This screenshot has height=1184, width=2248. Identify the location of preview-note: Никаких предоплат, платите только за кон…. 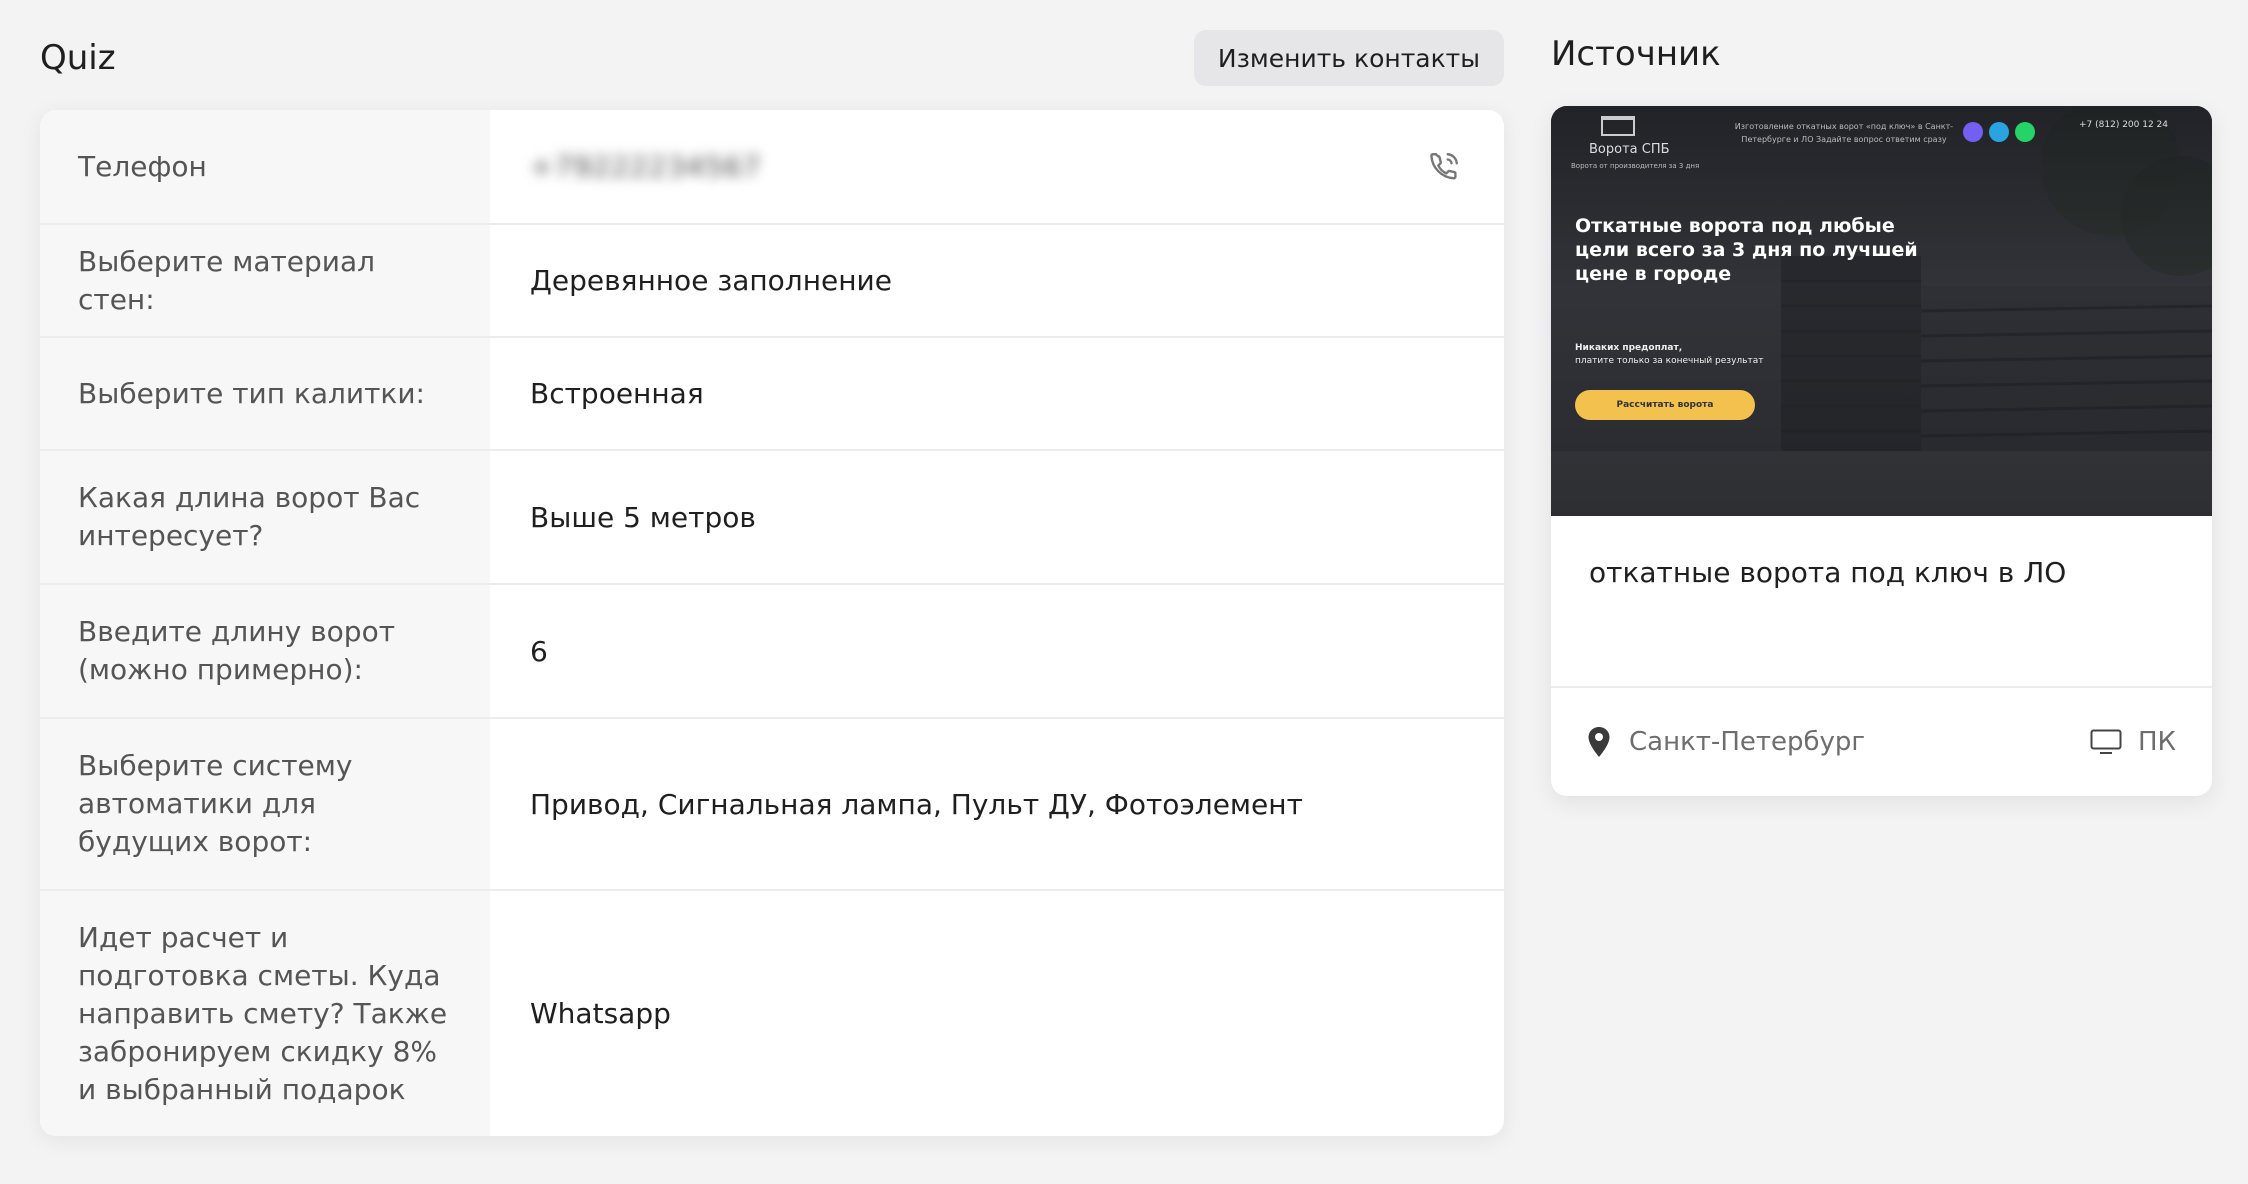
(1669, 355).